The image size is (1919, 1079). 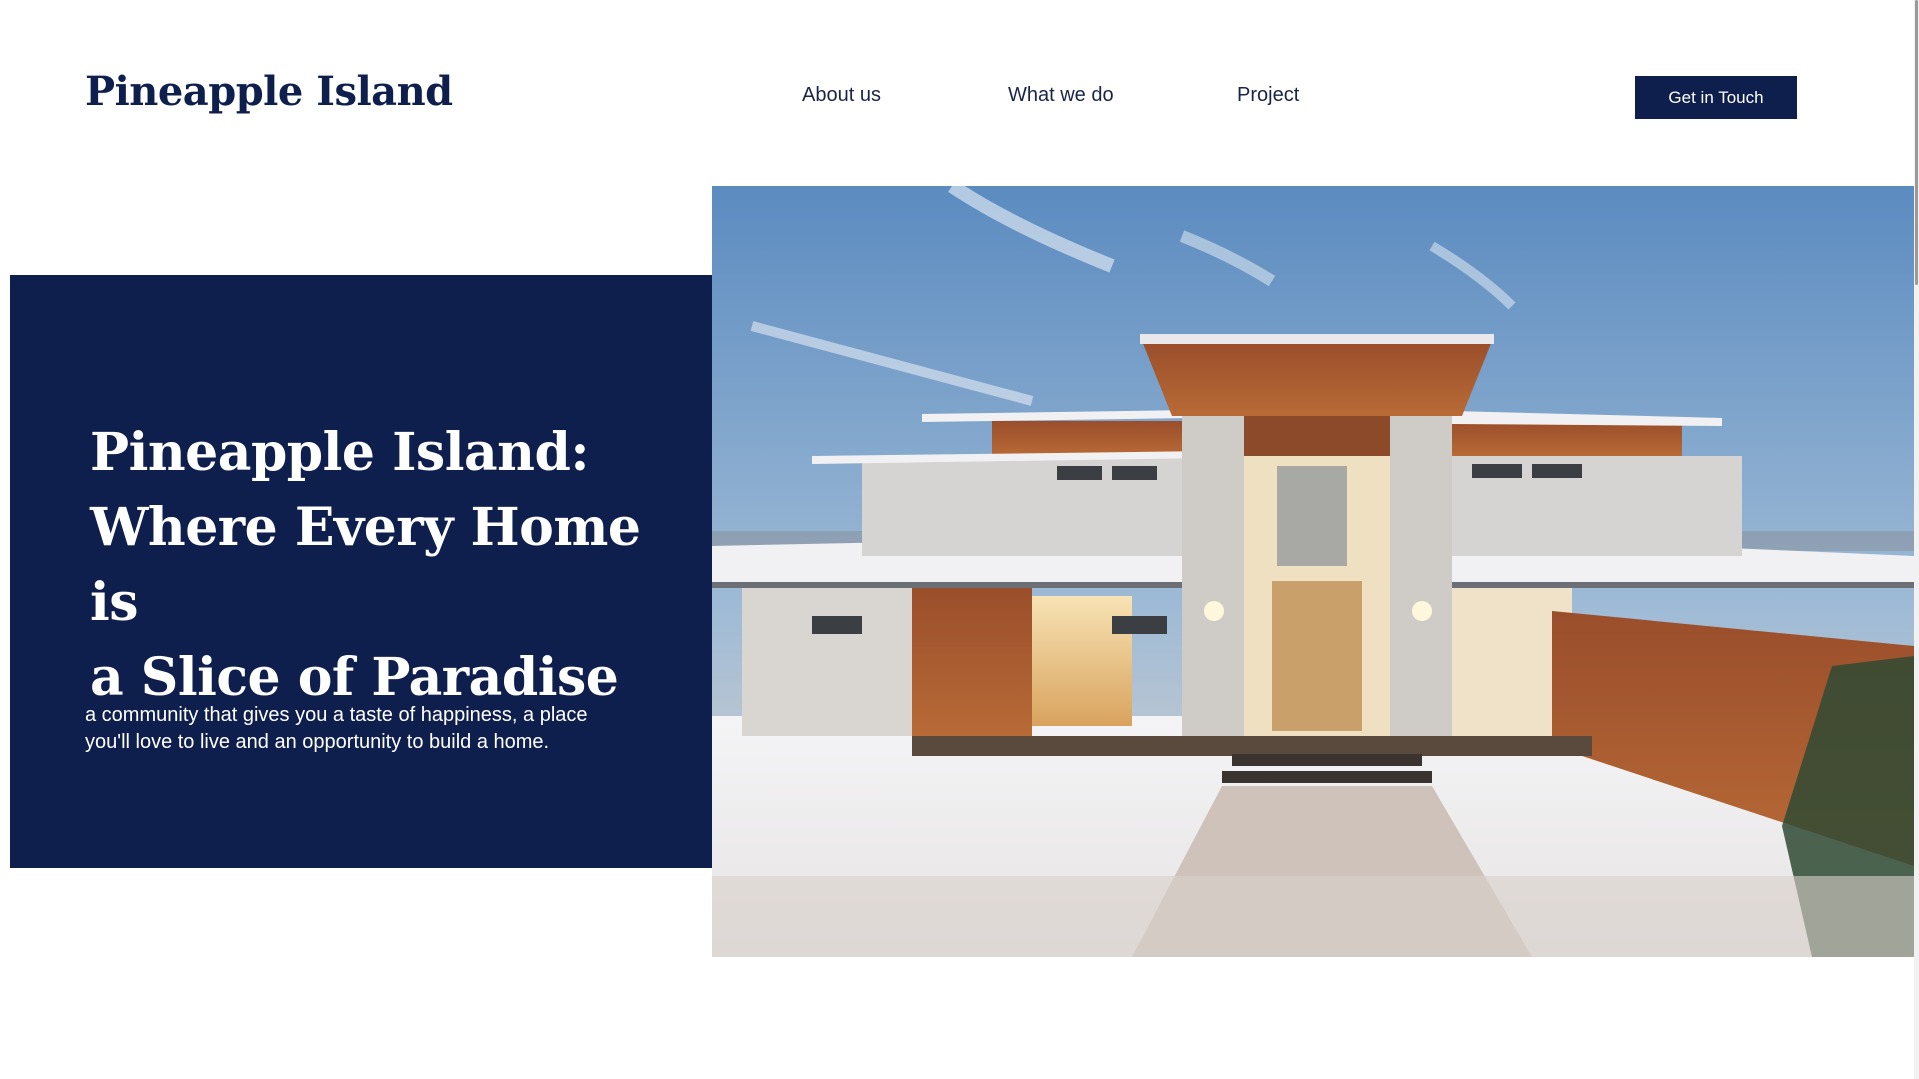 What do you see at coordinates (340, 452) in the screenshot?
I see `hero-title-line: Pineapple Island:` at bounding box center [340, 452].